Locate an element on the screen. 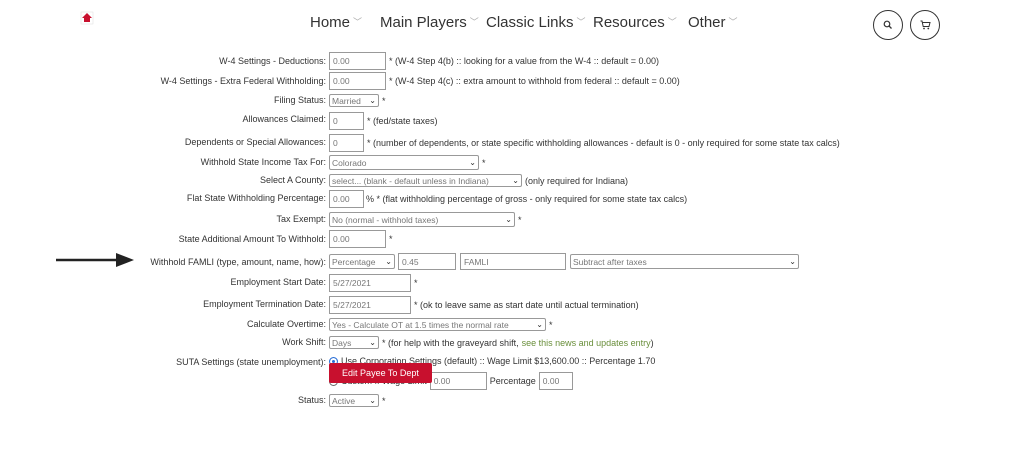  work-shift-note-end: ) is located at coordinates (652, 342).